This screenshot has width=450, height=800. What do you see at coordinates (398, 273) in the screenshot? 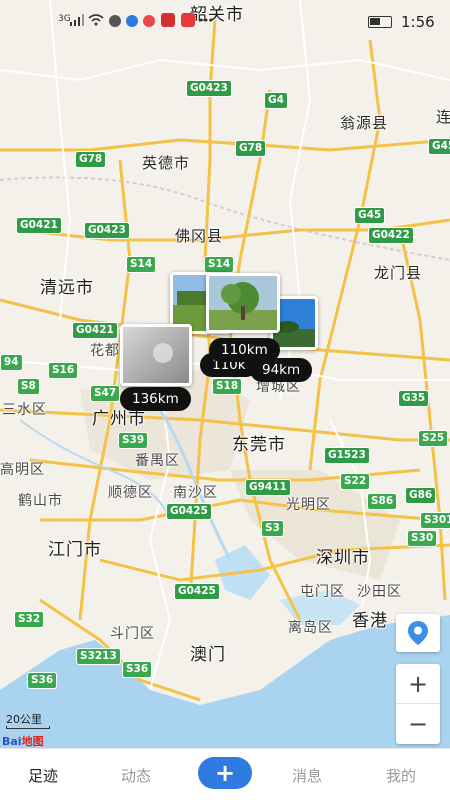
I see `place-longmen: 龙门县` at bounding box center [398, 273].